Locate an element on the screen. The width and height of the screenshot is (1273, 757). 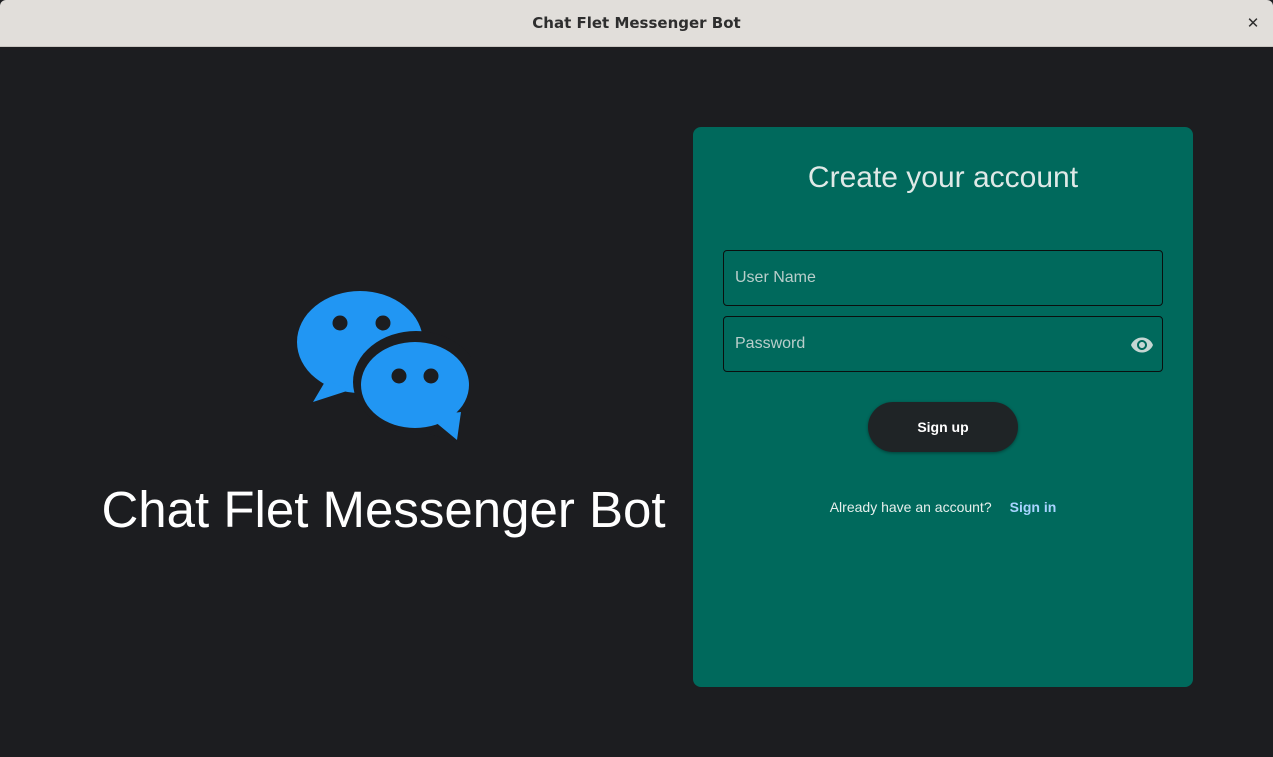
password-input is located at coordinates (943, 344).